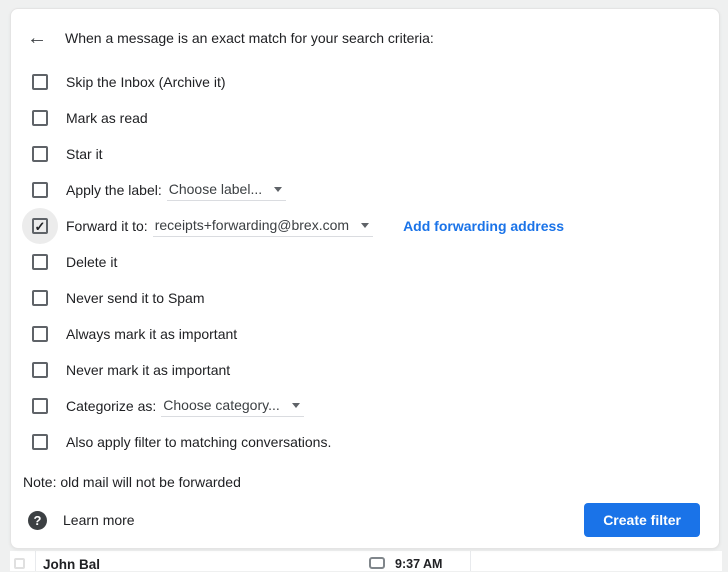 This screenshot has width=728, height=572. Describe the element at coordinates (377, 563) in the screenshot. I see `attachment-icon` at that location.